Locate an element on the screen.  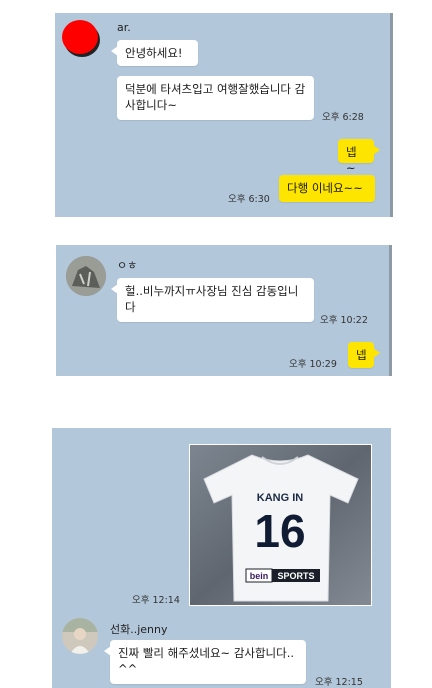
reply-text: 다행 이네요~~ is located at coordinates (325, 188).